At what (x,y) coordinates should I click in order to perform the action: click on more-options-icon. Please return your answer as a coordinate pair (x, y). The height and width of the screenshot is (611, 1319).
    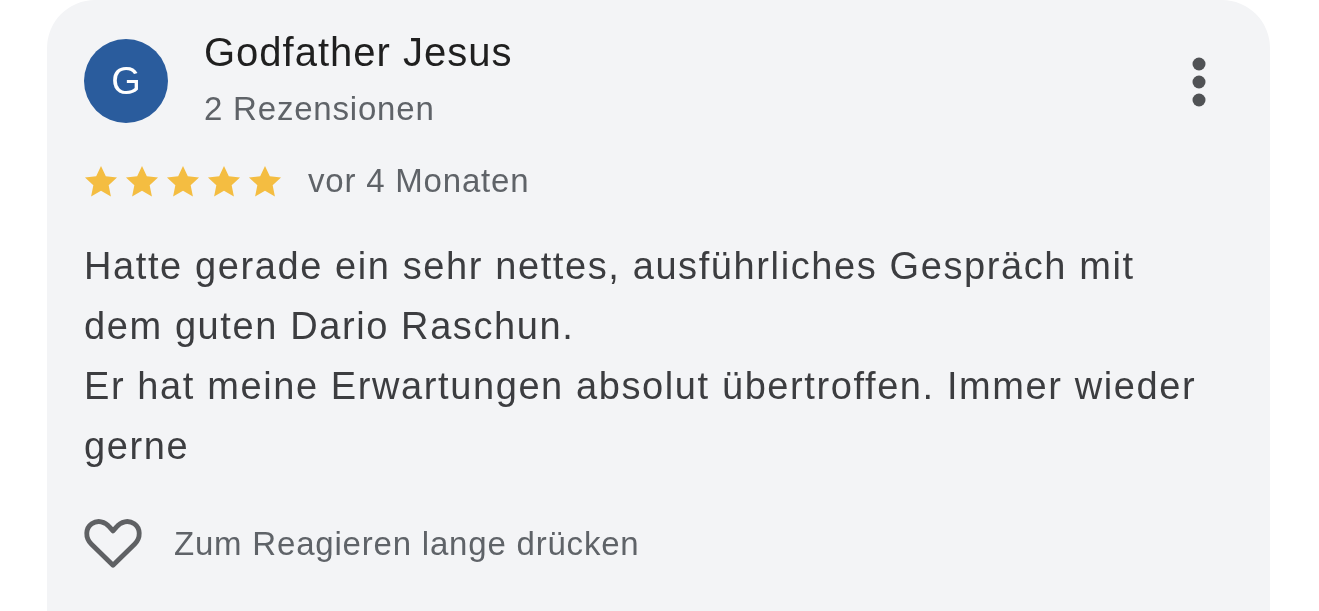
    Looking at the image, I should click on (1199, 82).